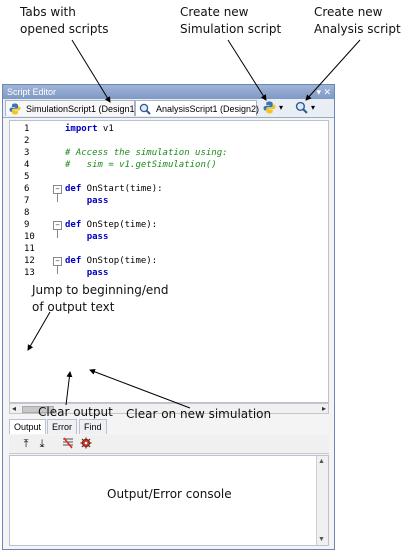  Describe the element at coordinates (42, 444) in the screenshot. I see `jump-end-button: ⤓` at that location.